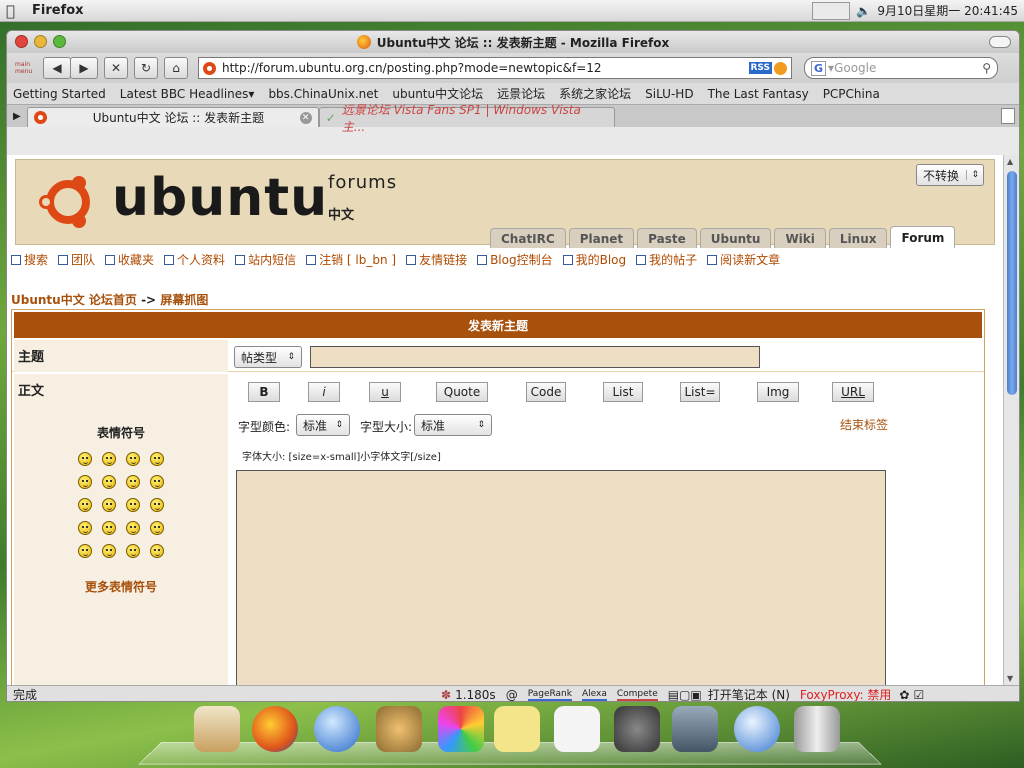  I want to click on home-button: ⌂, so click(176, 68).